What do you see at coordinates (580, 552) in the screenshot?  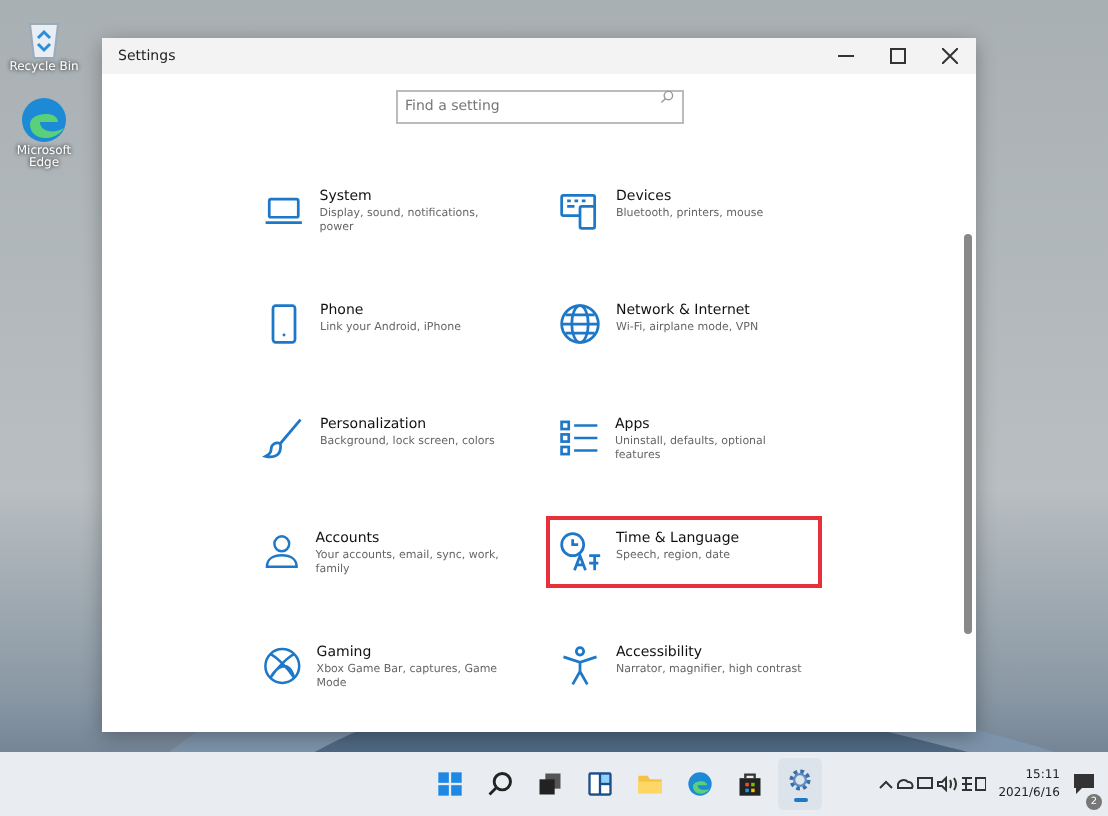 I see `clock-language-icon` at bounding box center [580, 552].